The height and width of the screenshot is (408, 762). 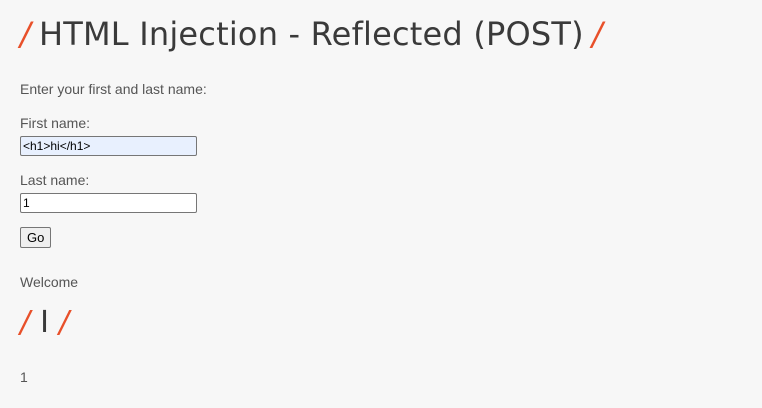 What do you see at coordinates (113, 89) in the screenshot?
I see `form-intro: Enter your first and last name:` at bounding box center [113, 89].